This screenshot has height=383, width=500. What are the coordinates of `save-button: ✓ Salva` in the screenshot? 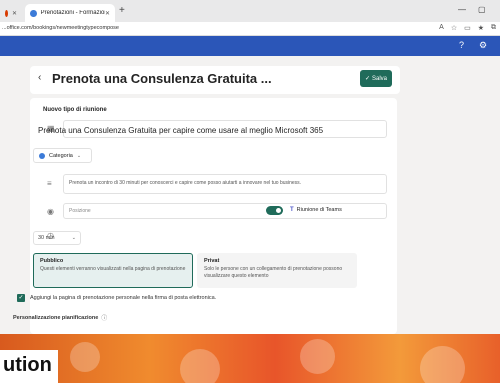 It's located at (376, 78).